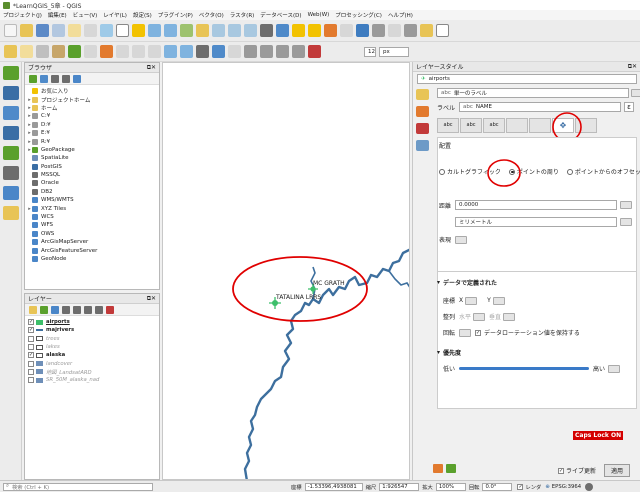 Image resolution: width=640 pixels, height=492 pixels. What do you see at coordinates (517, 125) in the screenshot?
I see `background-tab-icon` at bounding box center [517, 125].